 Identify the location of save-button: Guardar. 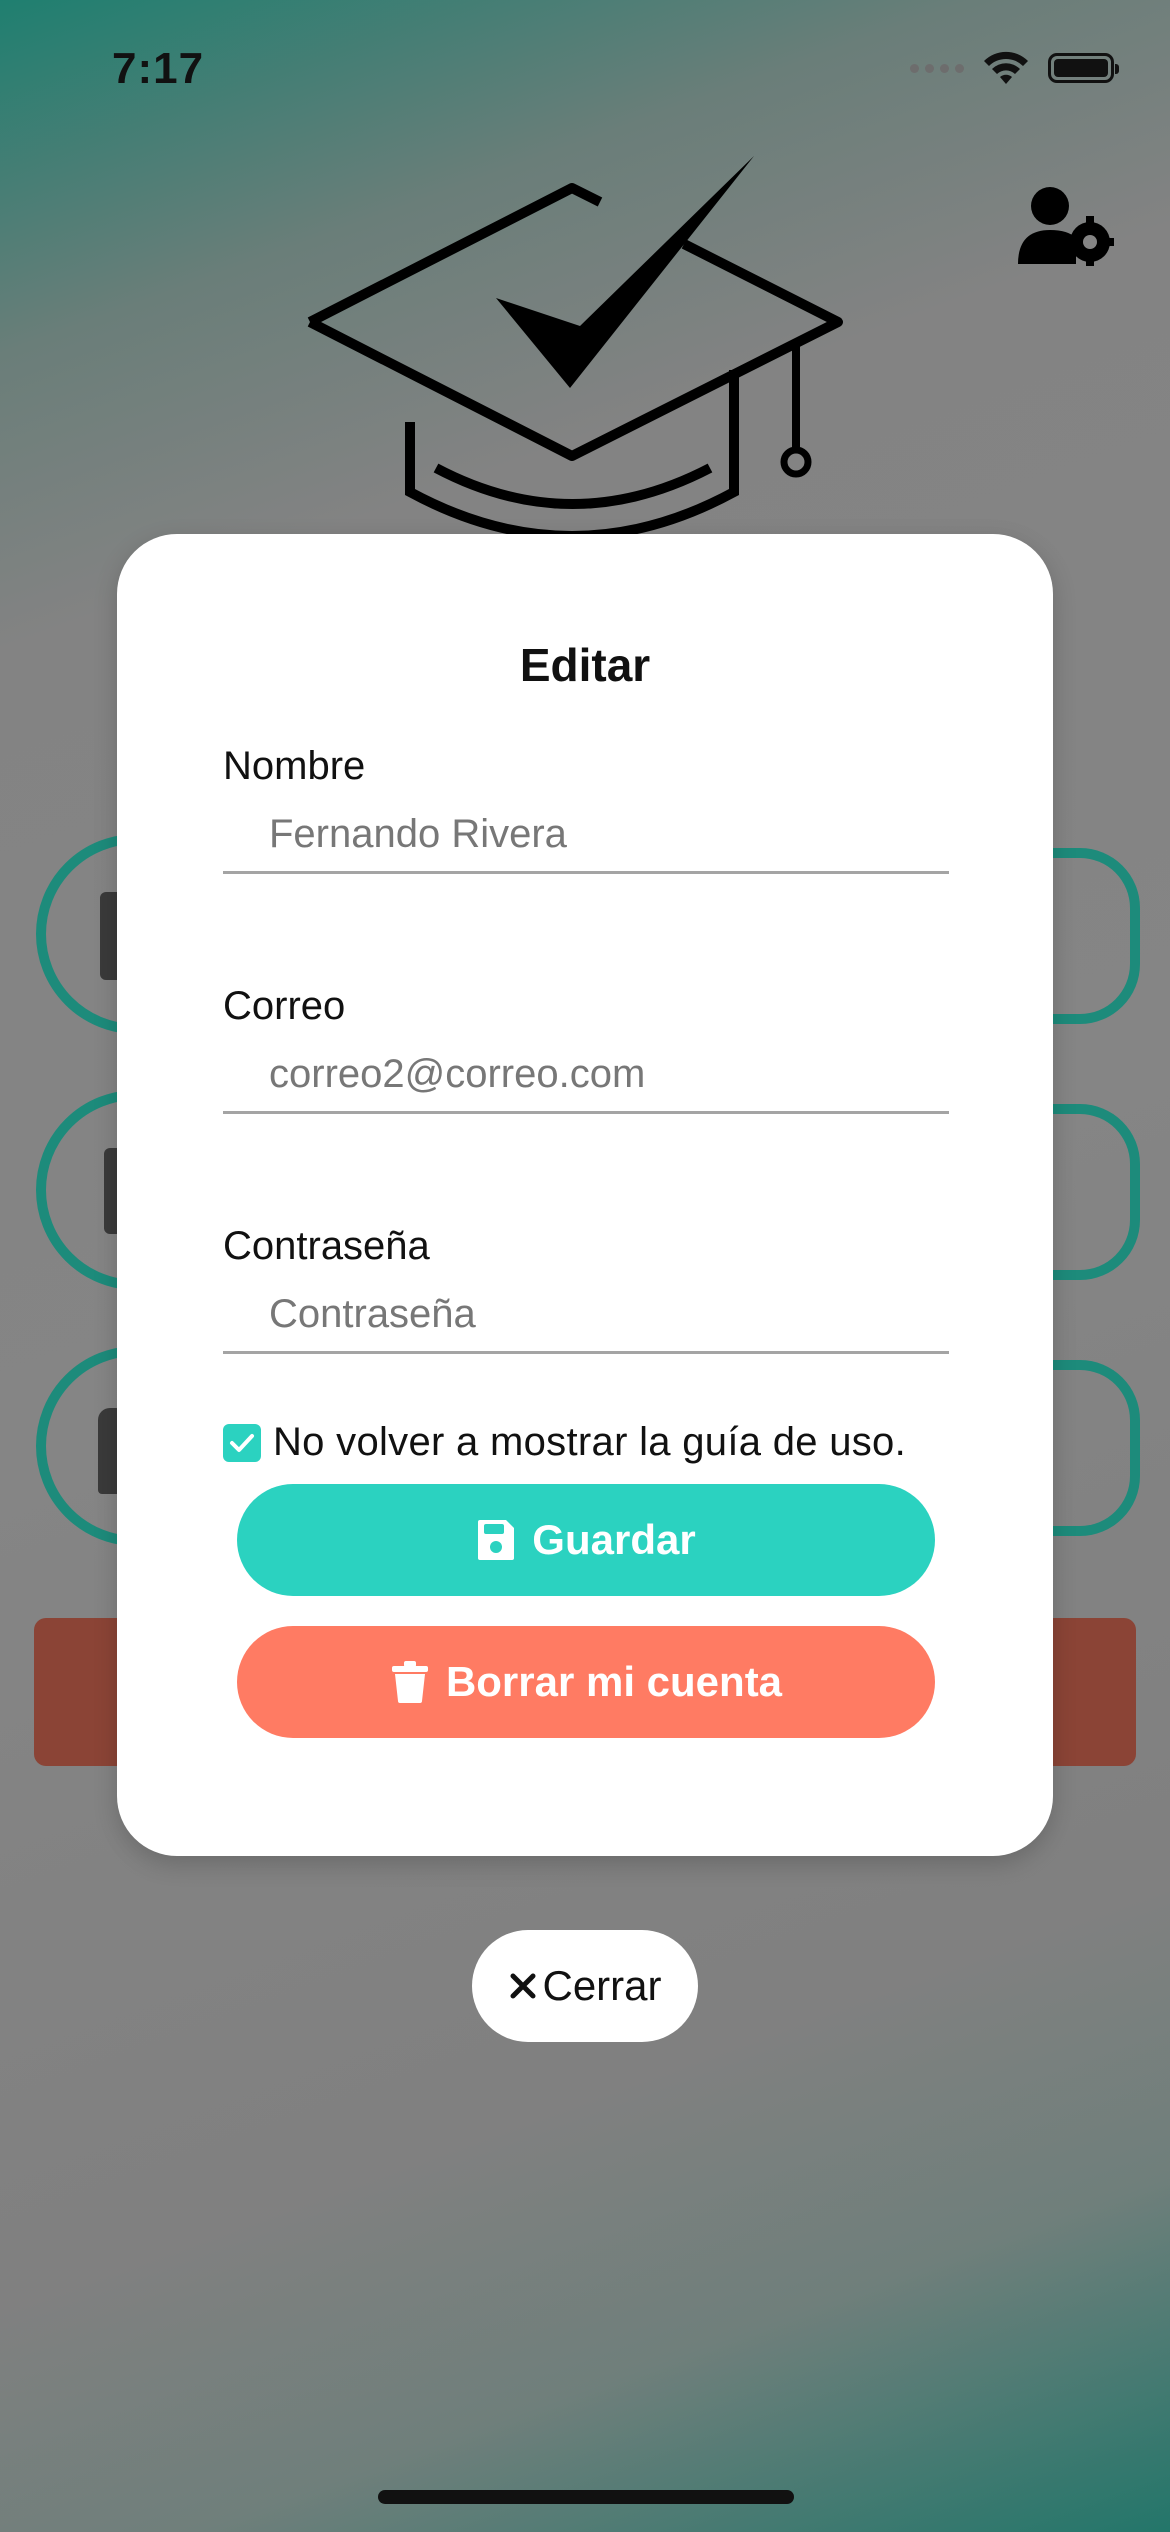
(586, 1540).